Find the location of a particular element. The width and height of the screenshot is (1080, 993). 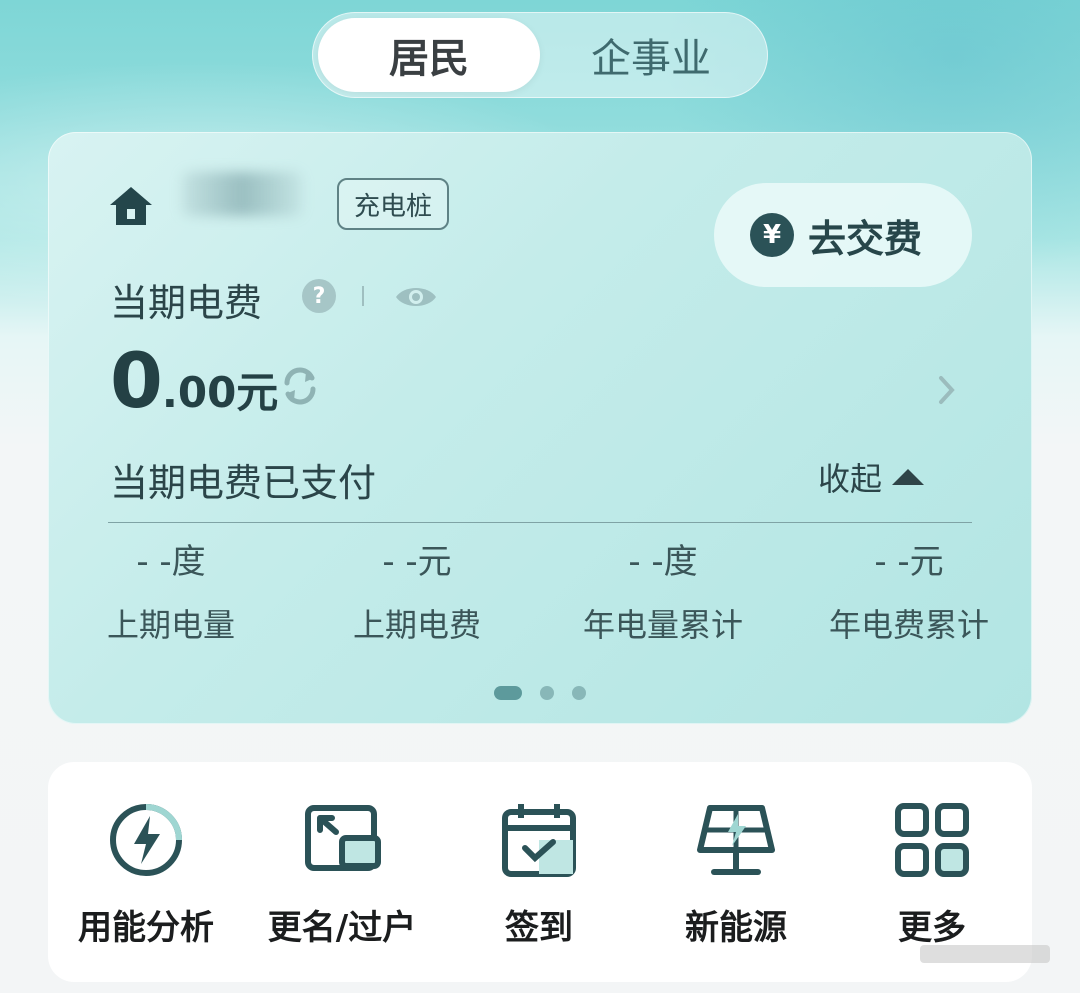

chevron-right-icon is located at coordinates (947, 390).